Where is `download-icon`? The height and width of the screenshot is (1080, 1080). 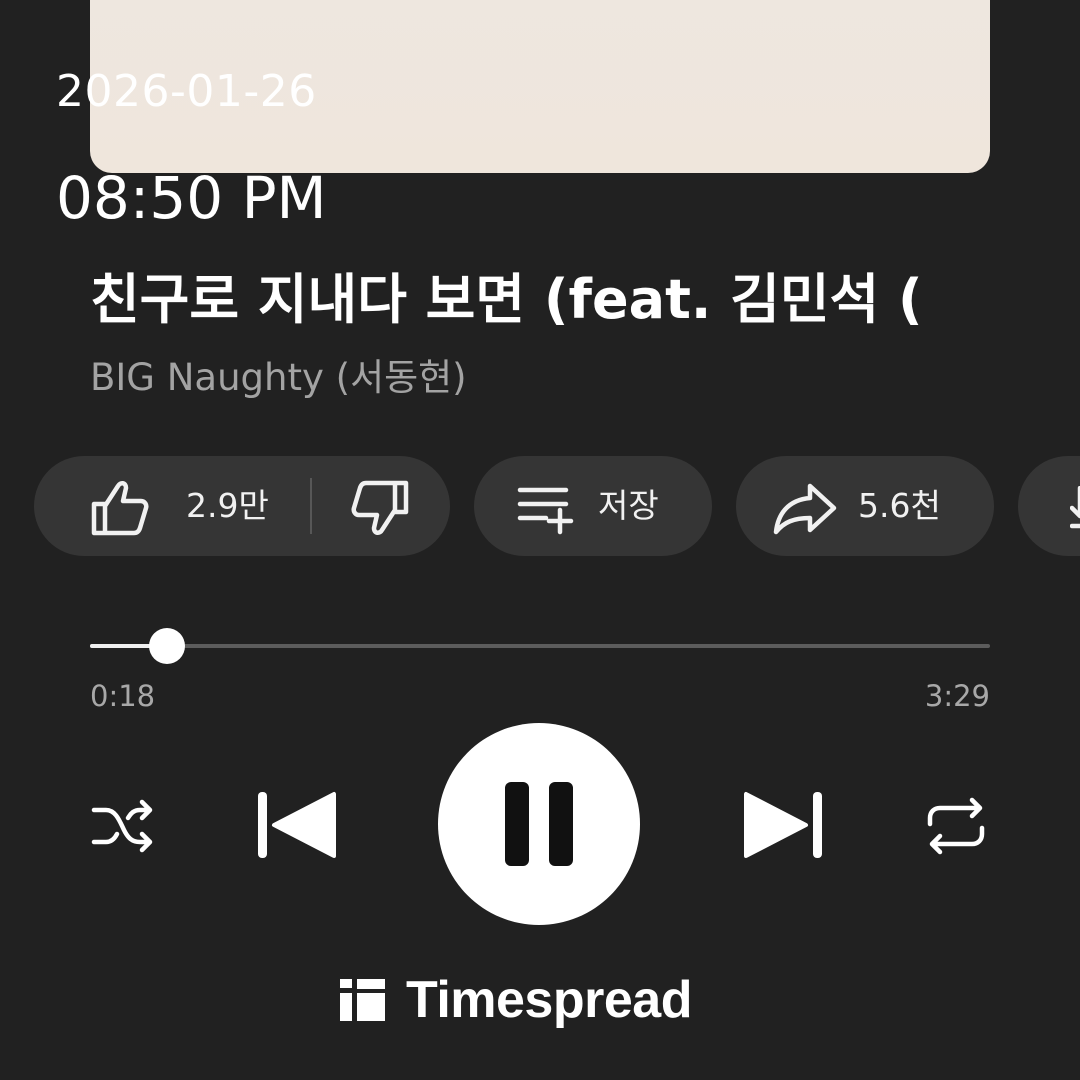 download-icon is located at coordinates (1075, 507).